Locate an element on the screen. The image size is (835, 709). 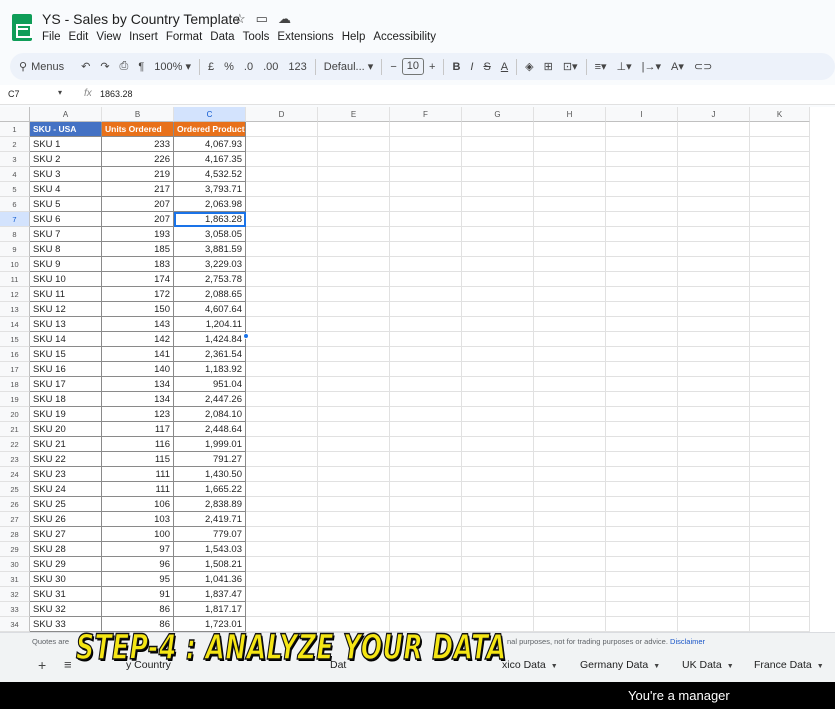
menu-data: Data is located at coordinates (222, 37).